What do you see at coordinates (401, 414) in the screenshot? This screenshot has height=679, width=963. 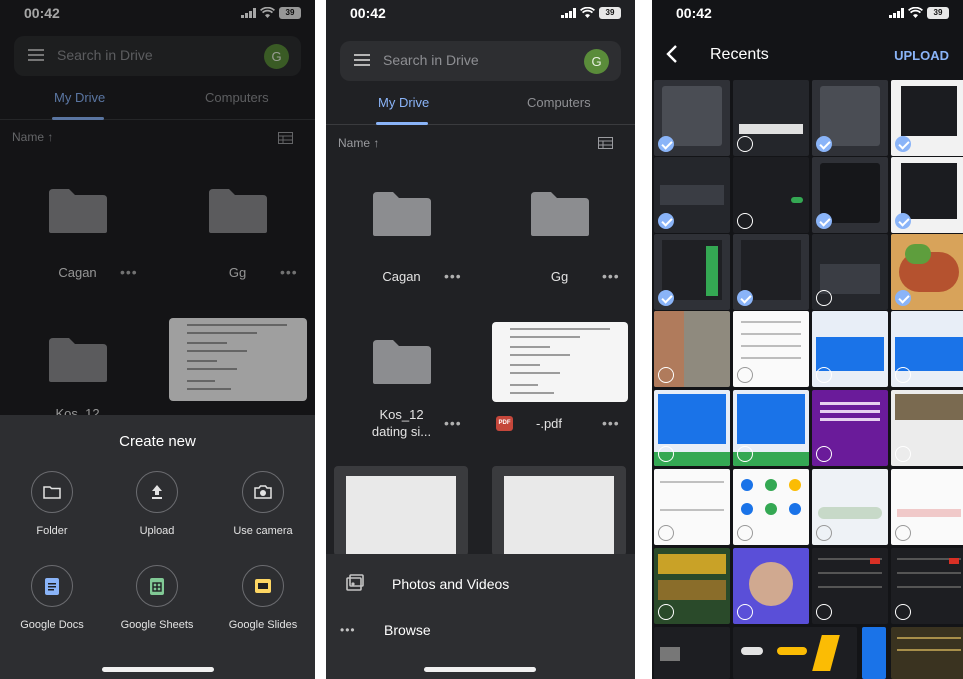 I see `folder-name-kos: Kos_12` at bounding box center [401, 414].